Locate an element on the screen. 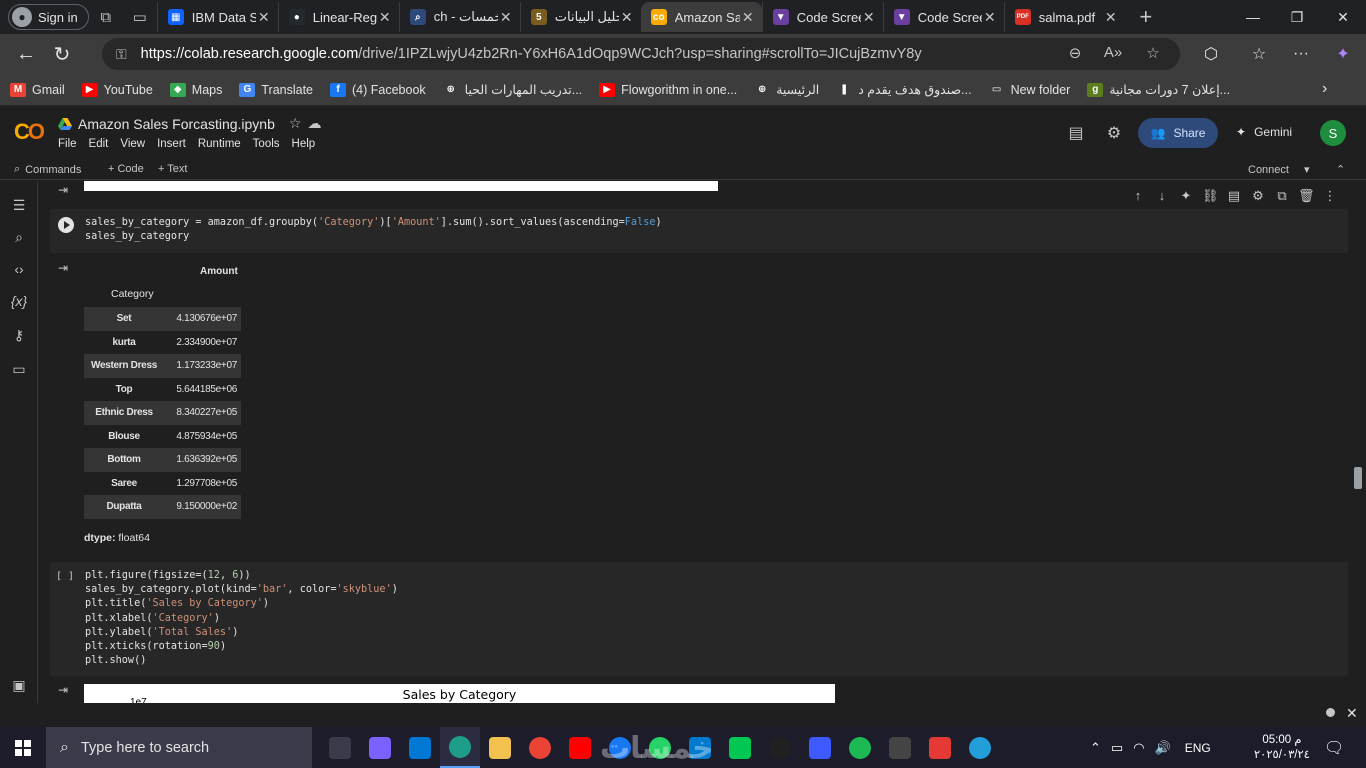  menu-item: View is located at coordinates (132, 144).